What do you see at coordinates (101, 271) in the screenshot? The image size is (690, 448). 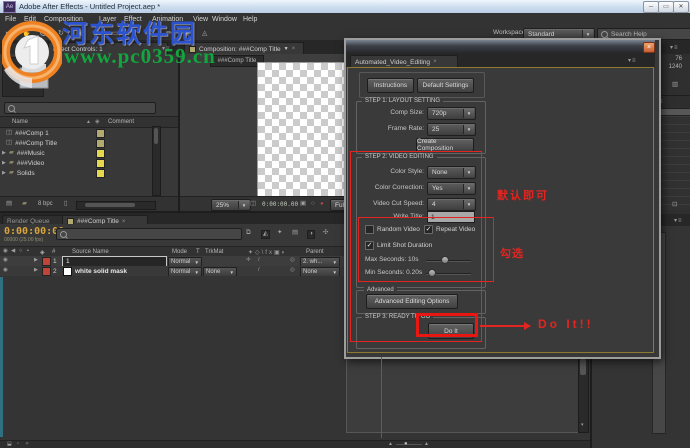 I see `layer-name: white solid mask` at bounding box center [101, 271].